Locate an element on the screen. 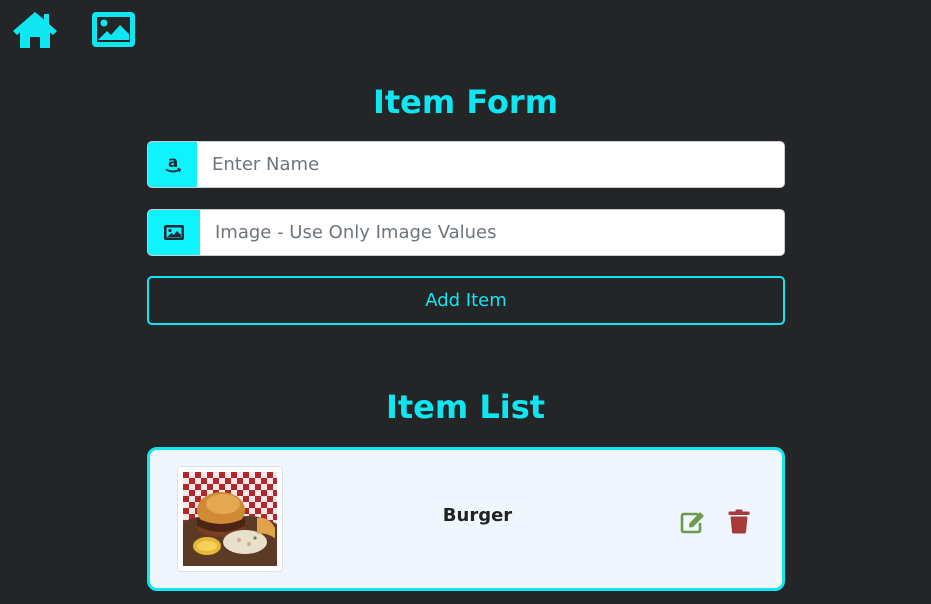 The height and width of the screenshot is (604, 931). svg-text: a is located at coordinates (172, 163).